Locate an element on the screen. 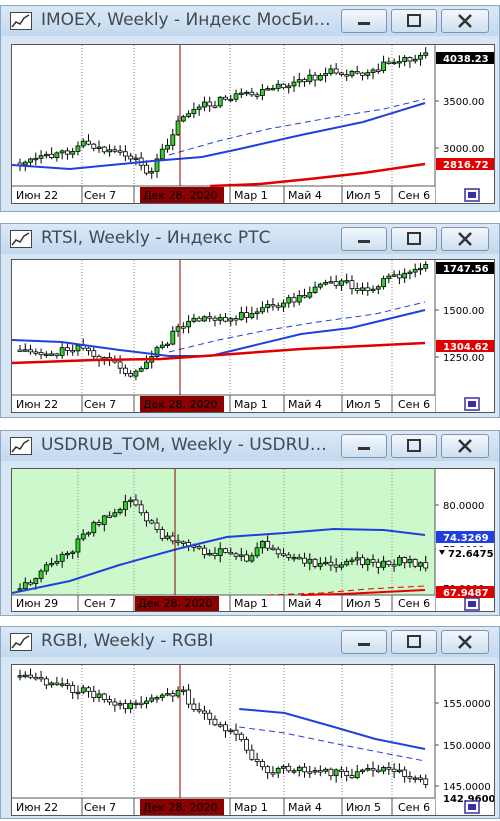 This screenshot has width=500, height=821. price-tag-label: 4038.23 is located at coordinates (466, 59).